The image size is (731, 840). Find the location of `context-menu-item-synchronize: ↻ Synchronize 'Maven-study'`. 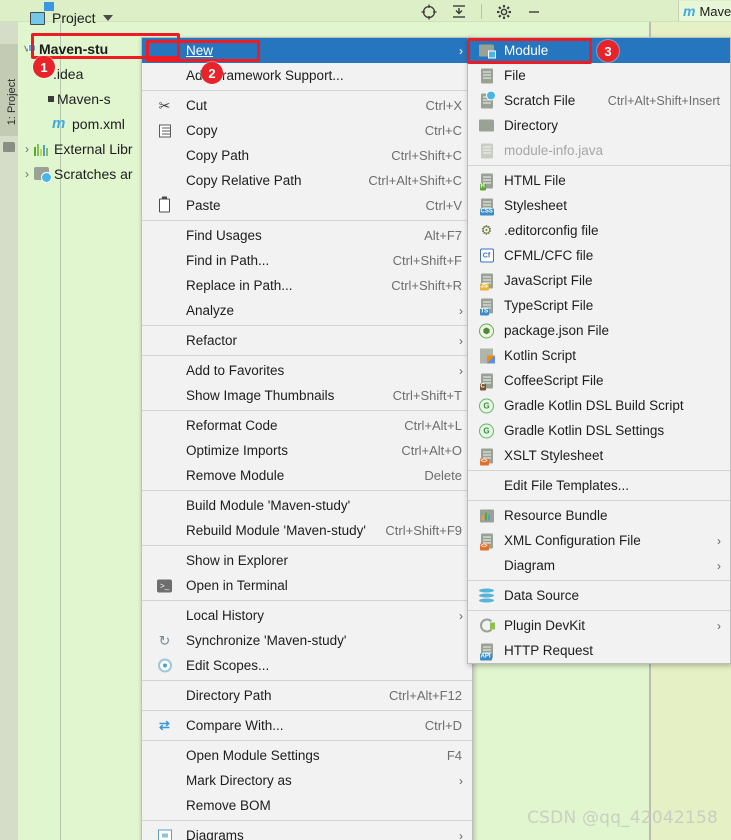

context-menu-item-synchronize: ↻ Synchronize 'Maven-study' is located at coordinates (307, 640).